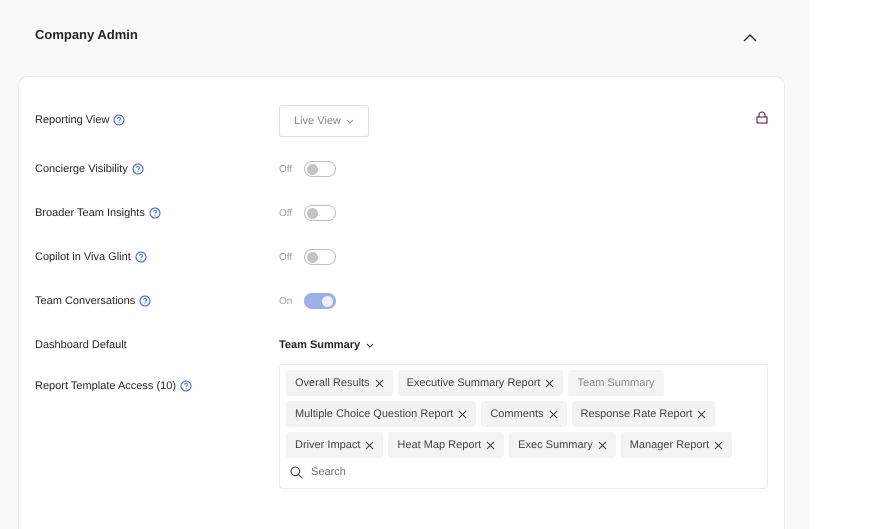 The image size is (893, 529). Describe the element at coordinates (670, 445) in the screenshot. I see `tag-label: Manager Report` at that location.